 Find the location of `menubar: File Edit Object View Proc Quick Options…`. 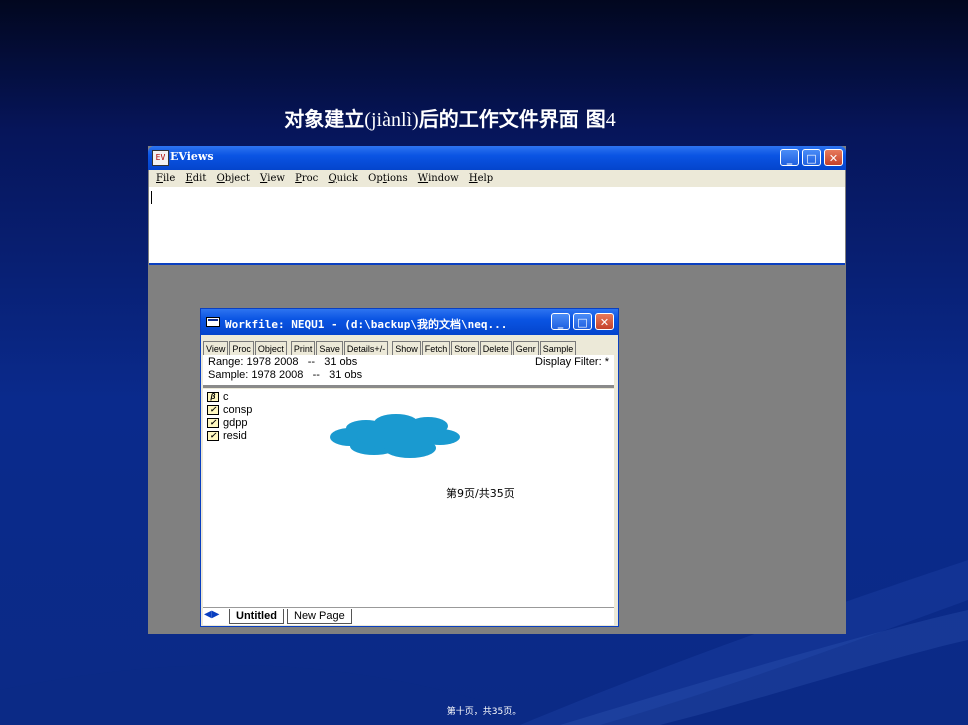

menubar: File Edit Object View Proc Quick Options… is located at coordinates (497, 178).